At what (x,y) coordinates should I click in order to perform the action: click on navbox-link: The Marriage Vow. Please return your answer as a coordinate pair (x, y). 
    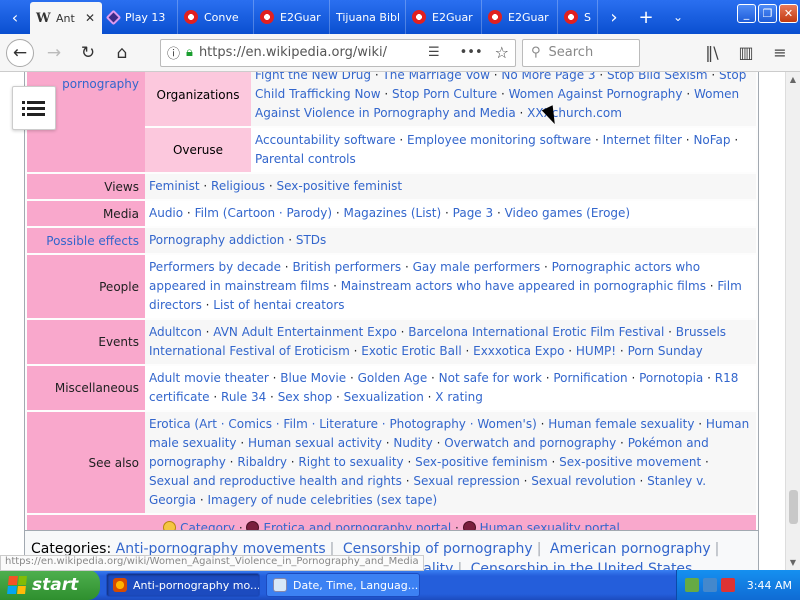
    Looking at the image, I should click on (435, 77).